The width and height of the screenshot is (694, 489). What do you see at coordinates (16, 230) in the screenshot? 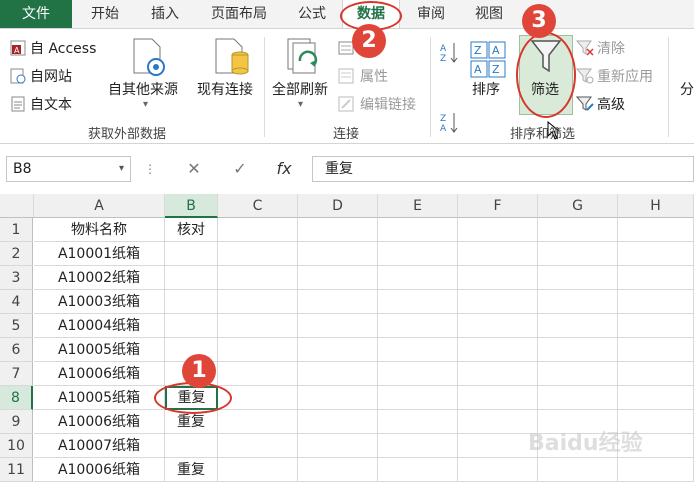
I see `row-header: 1` at bounding box center [16, 230].